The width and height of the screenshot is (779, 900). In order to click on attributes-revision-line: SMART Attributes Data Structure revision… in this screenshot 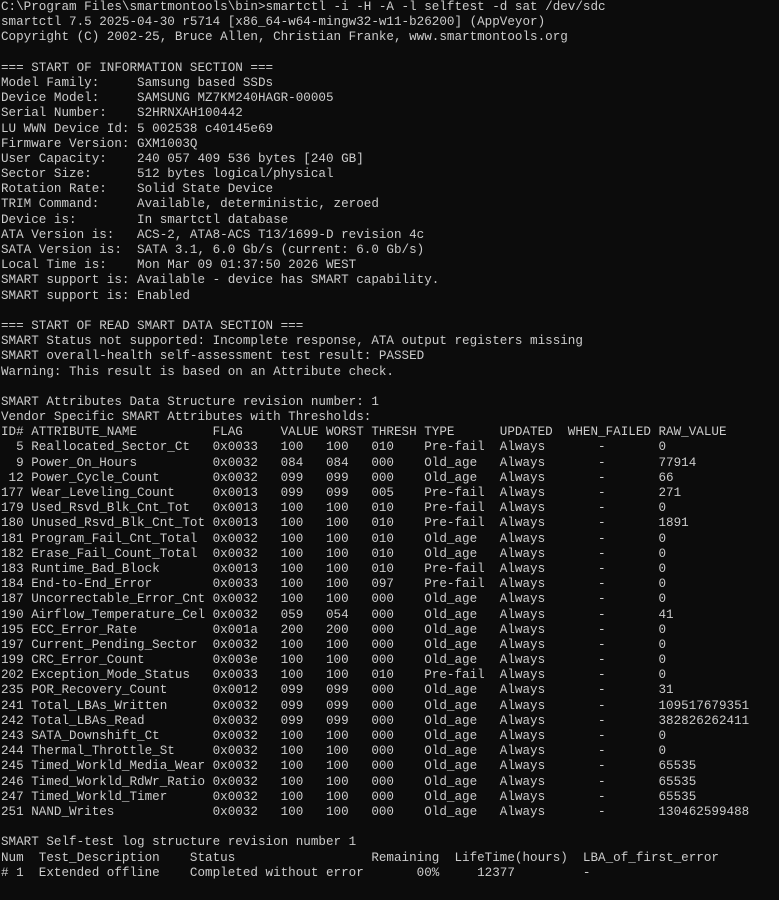, I will do `click(190, 401)`.